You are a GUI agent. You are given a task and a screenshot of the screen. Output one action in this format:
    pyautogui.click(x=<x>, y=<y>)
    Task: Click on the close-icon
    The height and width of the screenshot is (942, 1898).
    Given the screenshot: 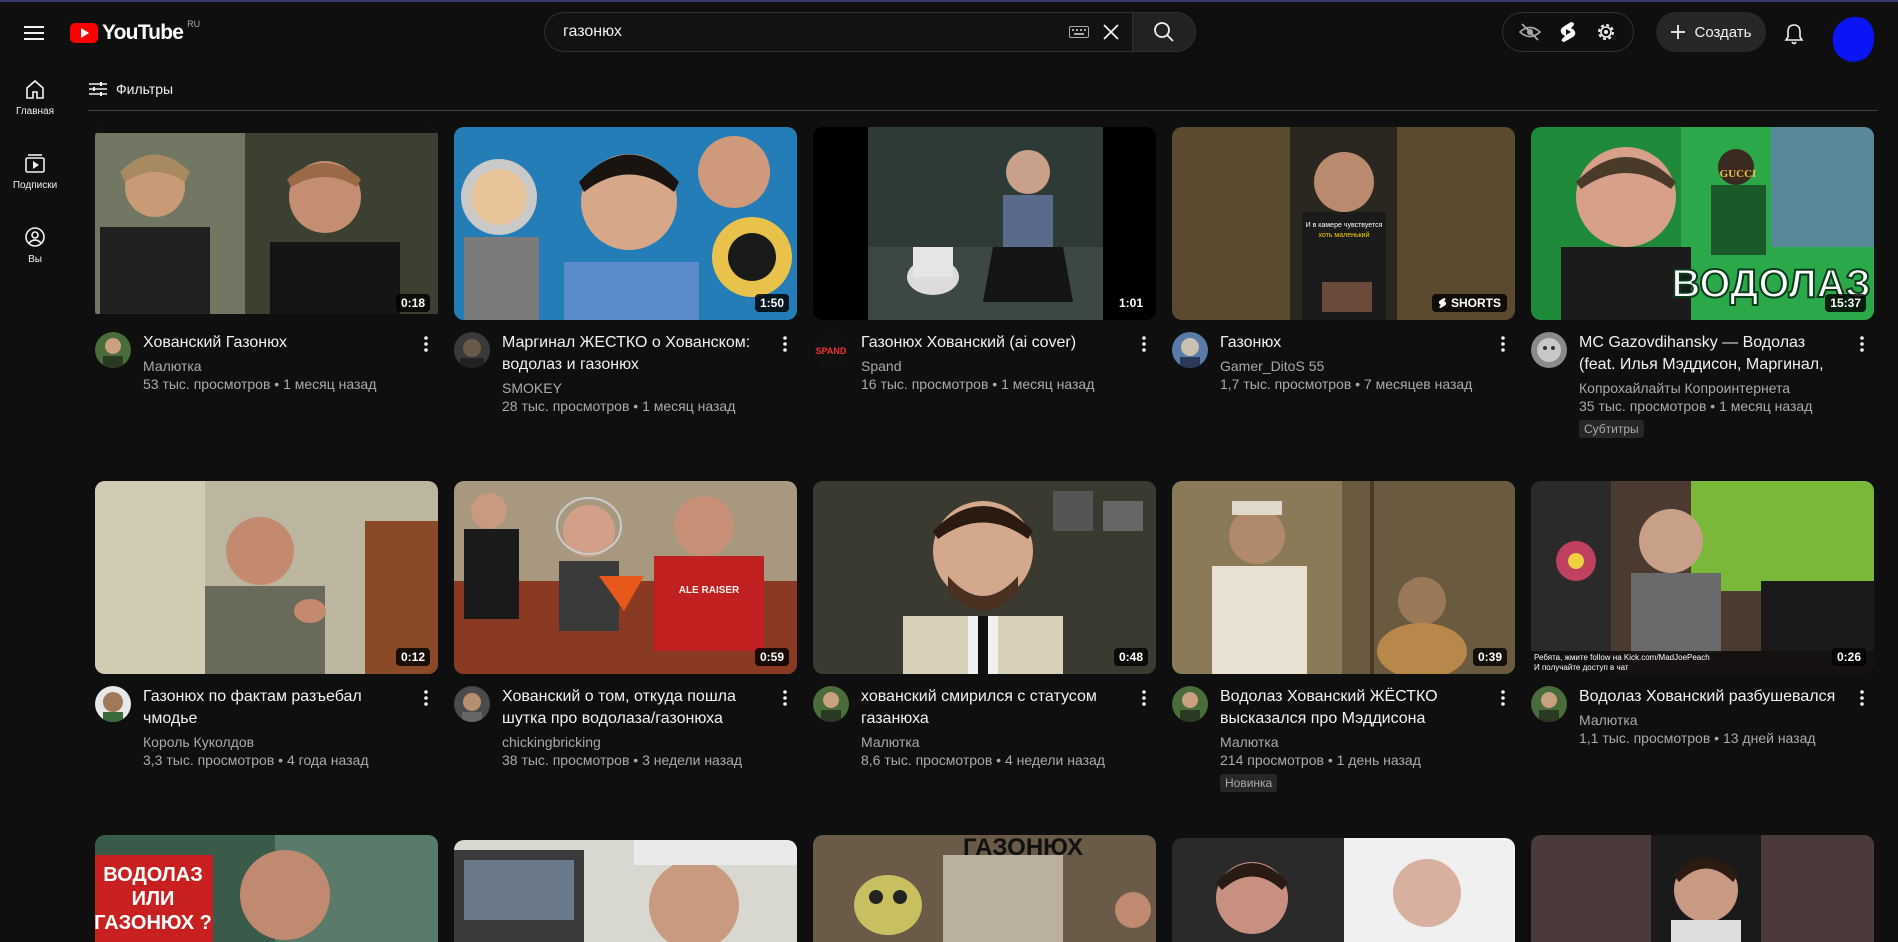 What is the action you would take?
    pyautogui.click(x=1111, y=32)
    